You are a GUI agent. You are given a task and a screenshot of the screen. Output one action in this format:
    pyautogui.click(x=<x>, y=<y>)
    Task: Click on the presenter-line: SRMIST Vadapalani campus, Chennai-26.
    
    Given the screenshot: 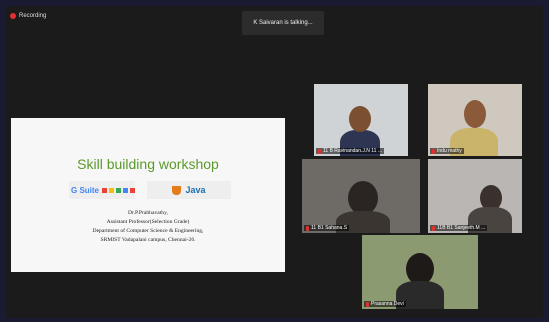 What is the action you would take?
    pyautogui.click(x=148, y=240)
    